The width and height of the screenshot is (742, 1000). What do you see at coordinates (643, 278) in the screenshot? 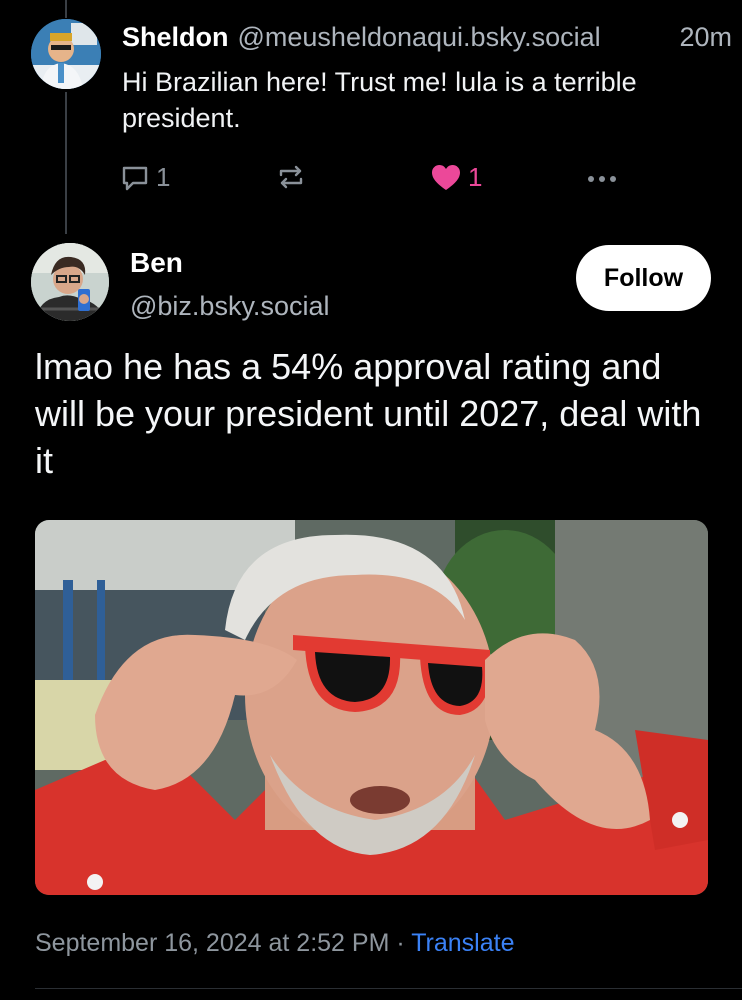
I see `follow-button: Follow` at bounding box center [643, 278].